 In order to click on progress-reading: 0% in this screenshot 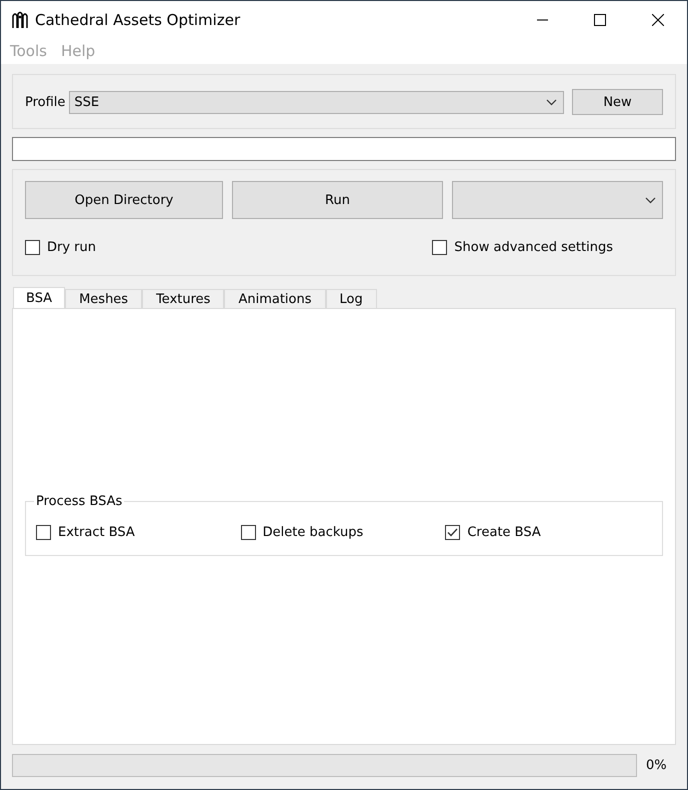, I will do `click(657, 765)`.